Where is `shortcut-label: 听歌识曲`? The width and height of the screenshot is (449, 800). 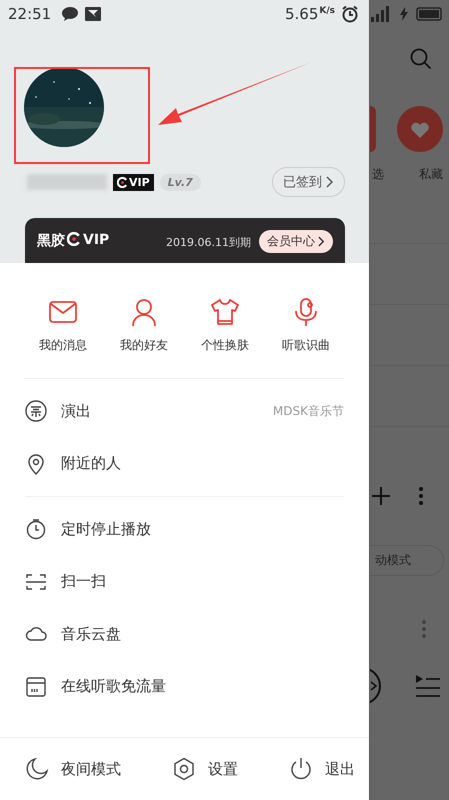 shortcut-label: 听歌识曲 is located at coordinates (306, 345).